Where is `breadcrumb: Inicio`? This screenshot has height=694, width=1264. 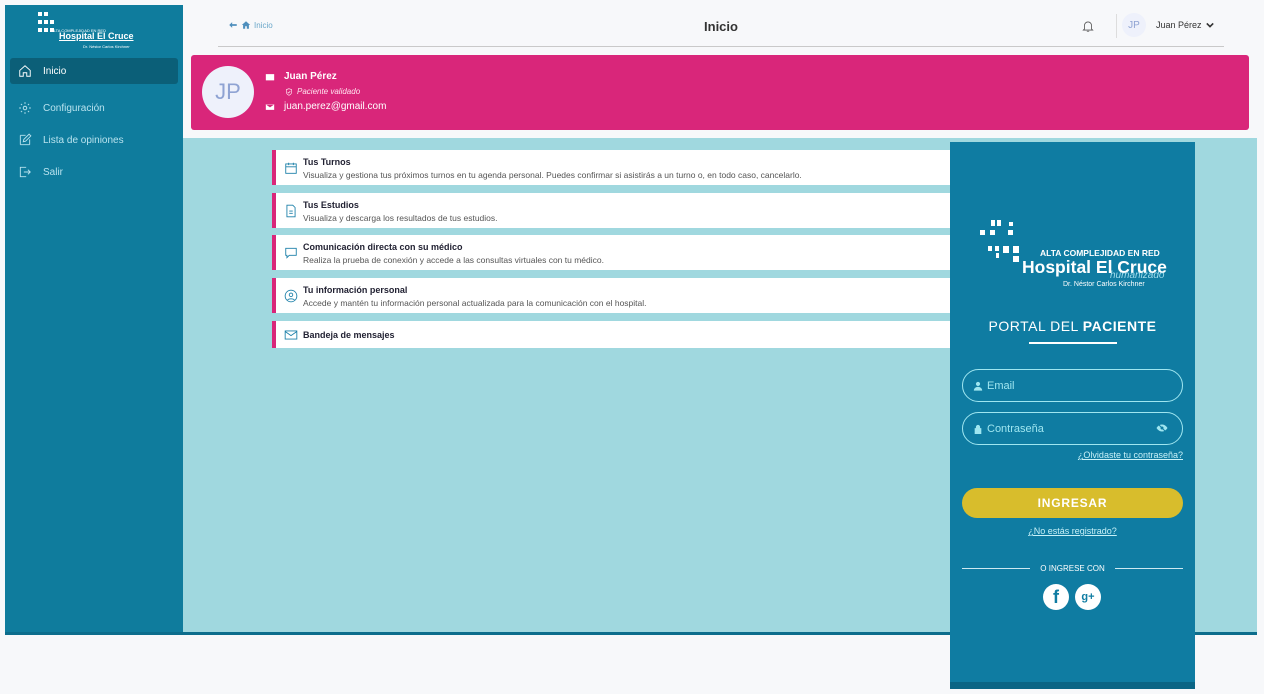 breadcrumb: Inicio is located at coordinates (250, 25).